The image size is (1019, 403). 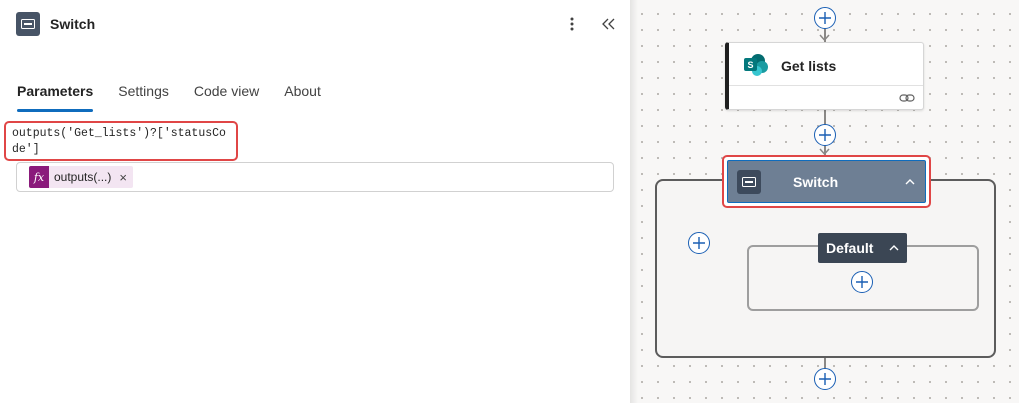 I want to click on tab-parameters: Parameters, so click(x=55, y=96).